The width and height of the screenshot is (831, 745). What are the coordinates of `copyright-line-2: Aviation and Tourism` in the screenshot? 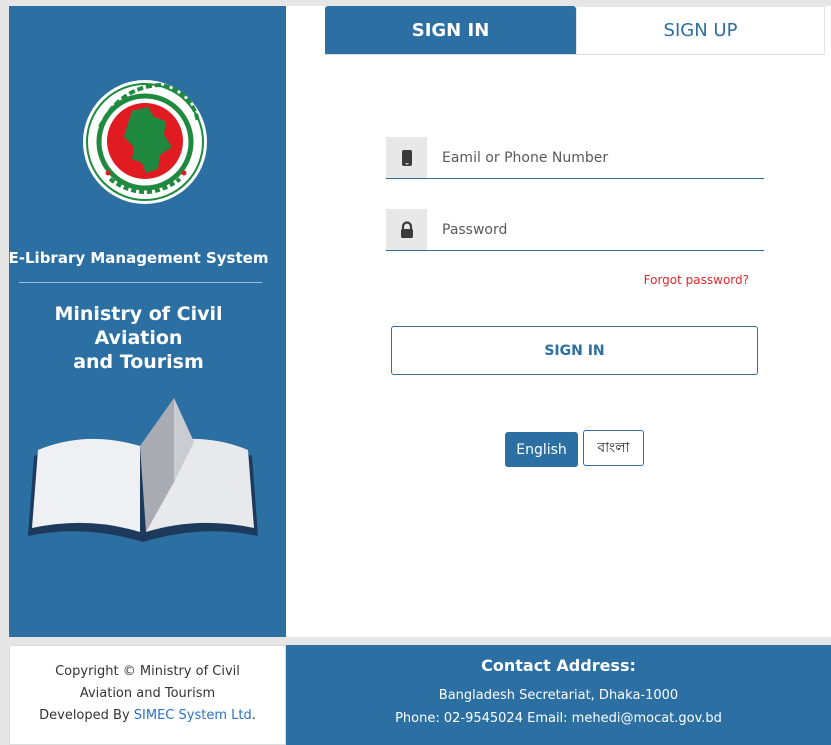 It's located at (147, 693).